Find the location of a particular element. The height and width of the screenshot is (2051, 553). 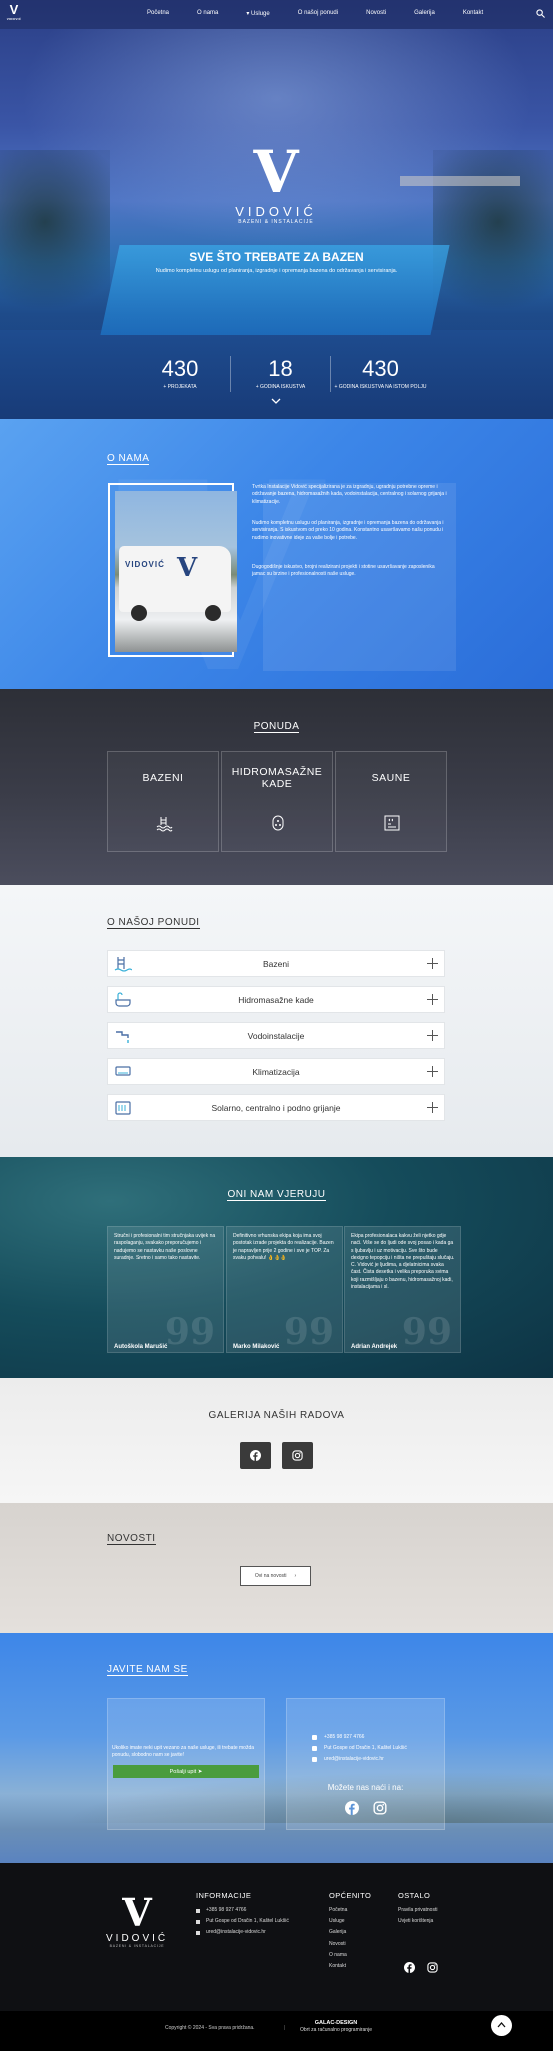

onp-title: O NAŠOJ PONUDI is located at coordinates (153, 923).